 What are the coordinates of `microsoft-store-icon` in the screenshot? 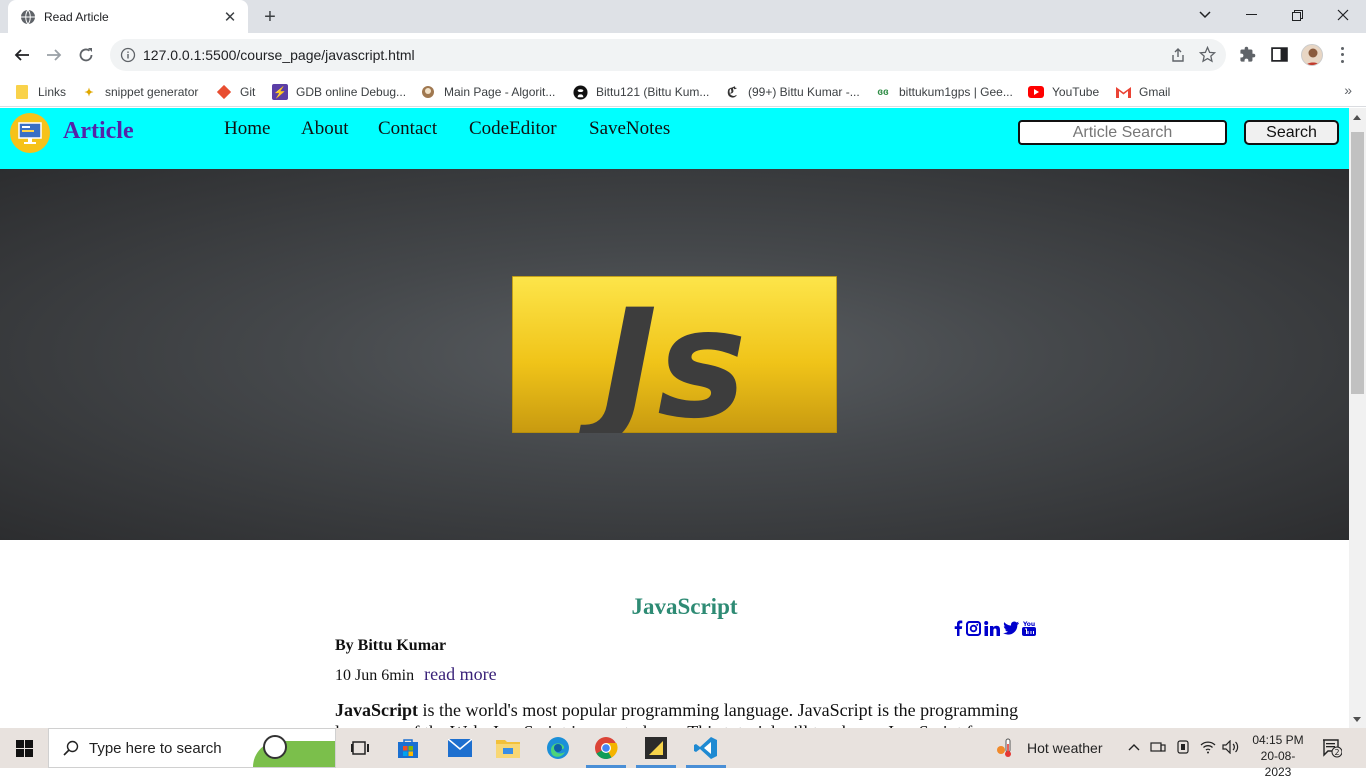 It's located at (408, 748).